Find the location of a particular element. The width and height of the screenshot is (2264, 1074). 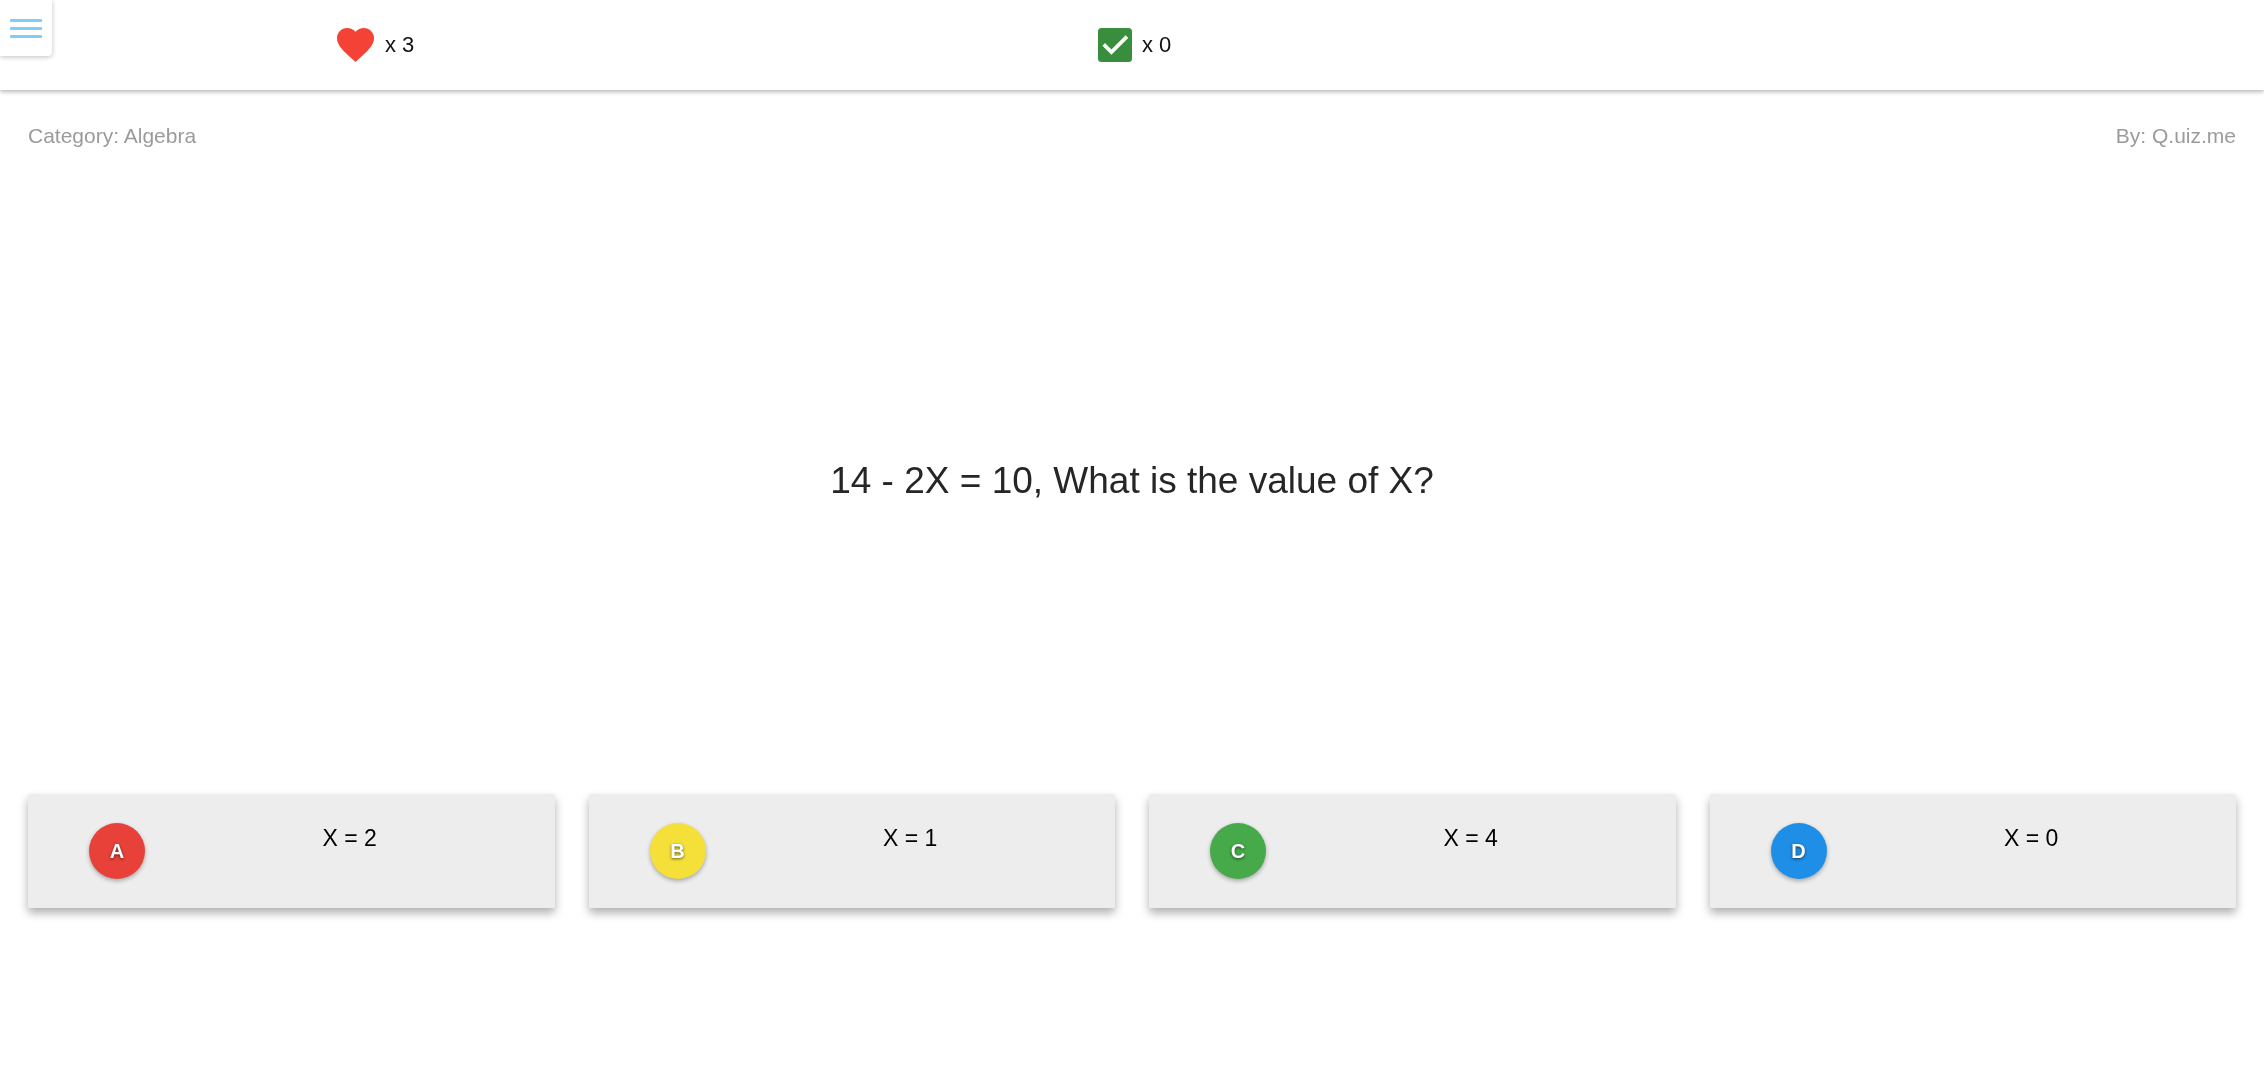

option-letter: C is located at coordinates (1238, 851).